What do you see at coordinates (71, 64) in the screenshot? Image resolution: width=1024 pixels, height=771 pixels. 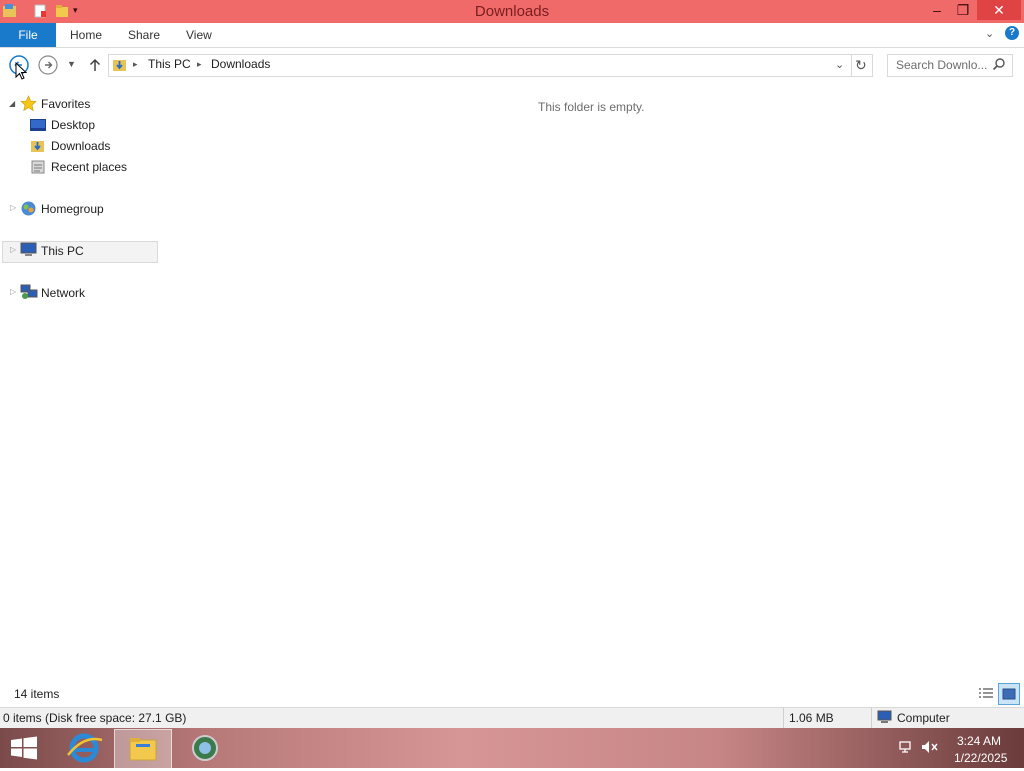 I see `recent-locations-icon: ▼` at bounding box center [71, 64].